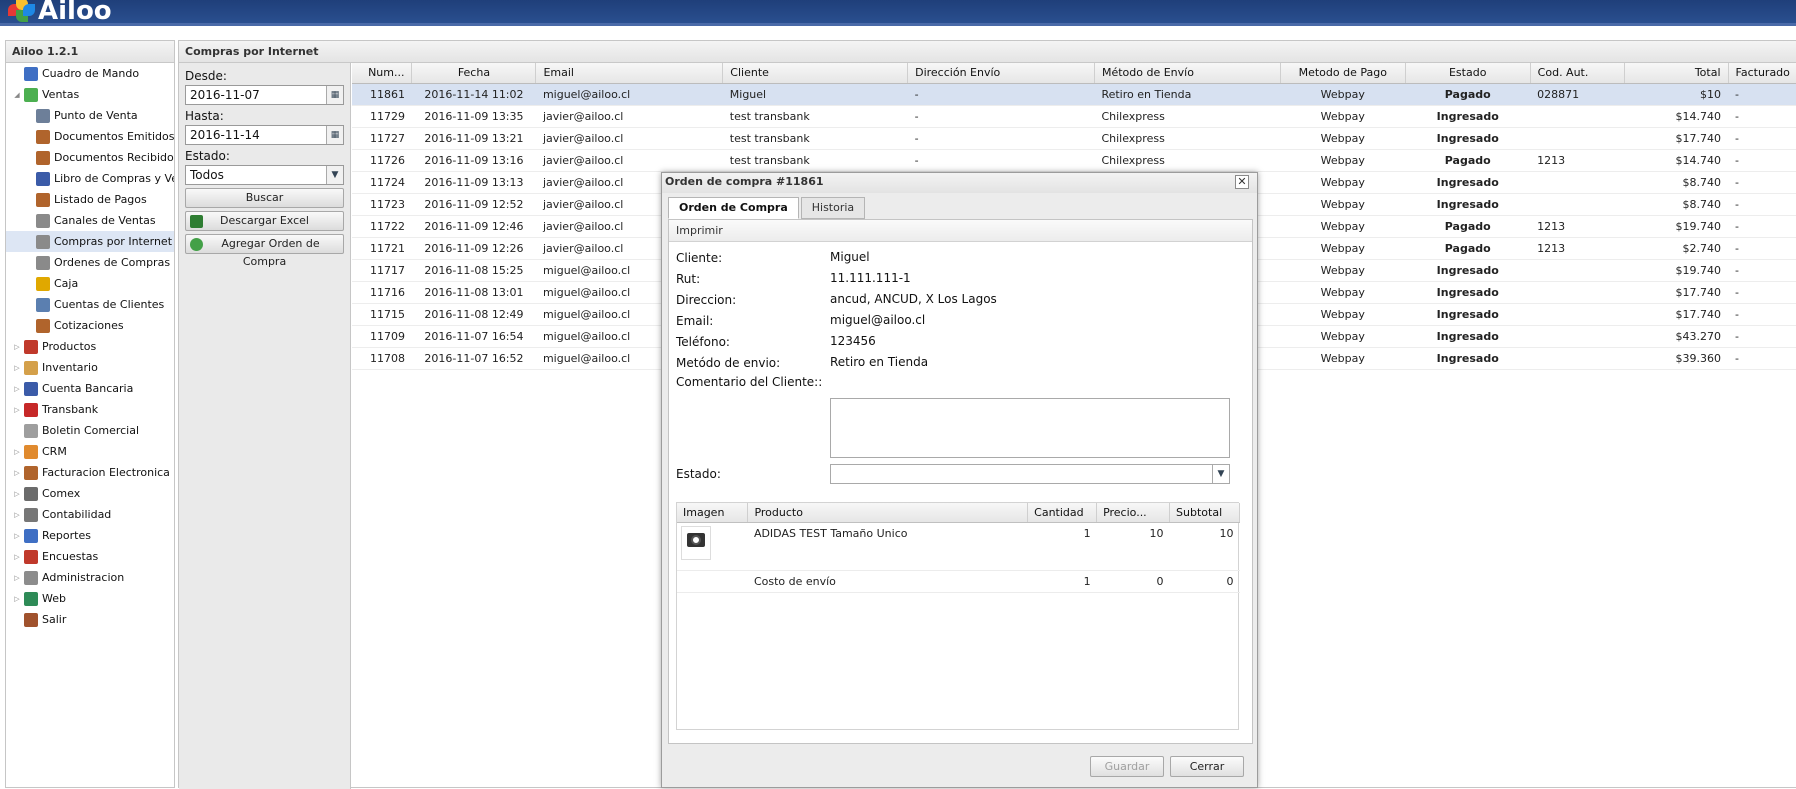 The width and height of the screenshot is (1796, 789). What do you see at coordinates (90, 535) in the screenshot?
I see `sidebar-item-reportes: ▷ Reportes` at bounding box center [90, 535].